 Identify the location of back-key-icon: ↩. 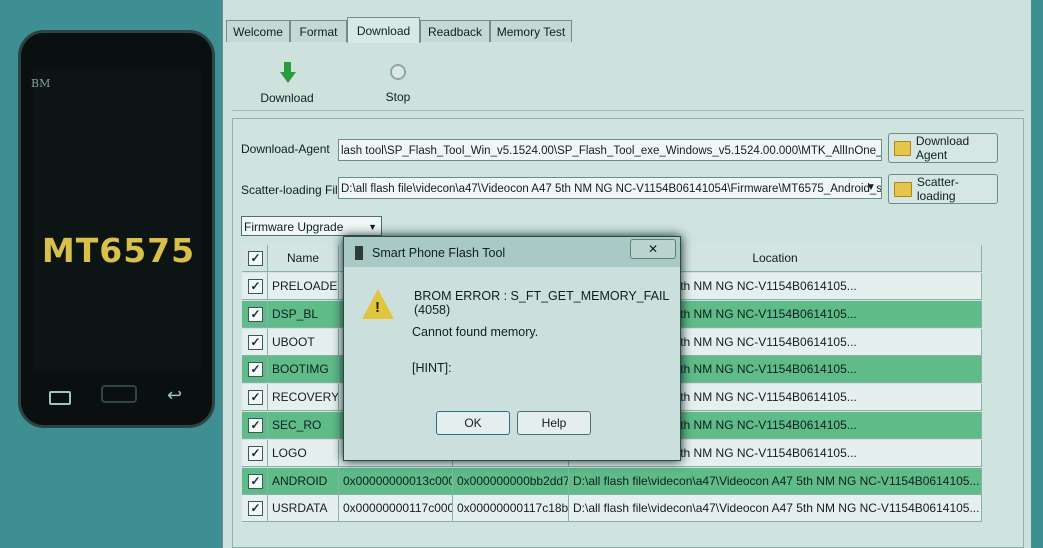
(175, 395).